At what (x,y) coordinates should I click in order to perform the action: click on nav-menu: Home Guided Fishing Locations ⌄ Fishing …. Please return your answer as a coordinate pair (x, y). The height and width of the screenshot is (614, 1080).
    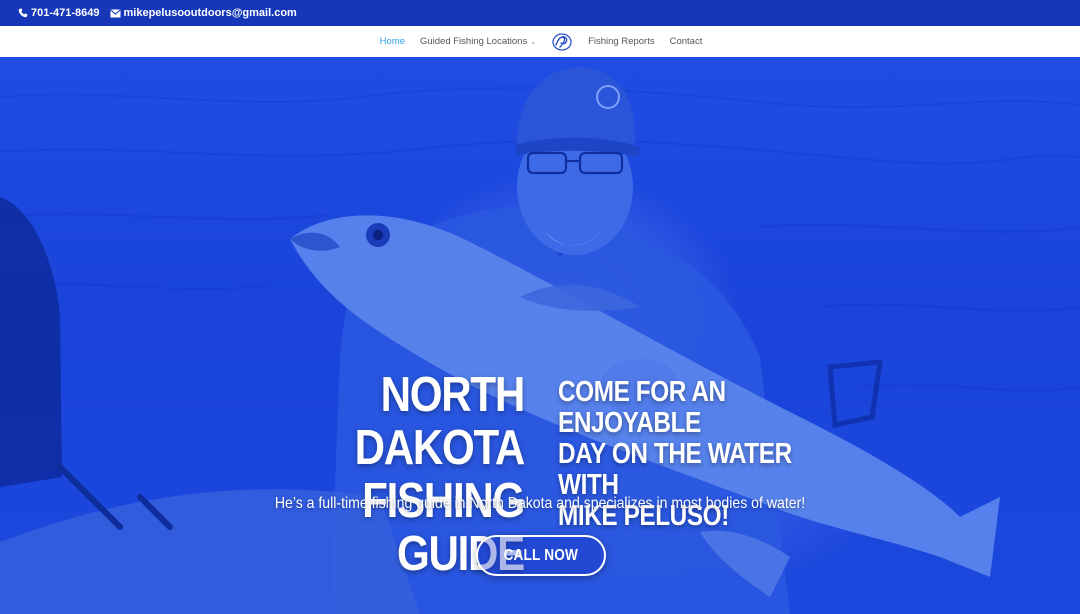
    Looking at the image, I should click on (540, 42).